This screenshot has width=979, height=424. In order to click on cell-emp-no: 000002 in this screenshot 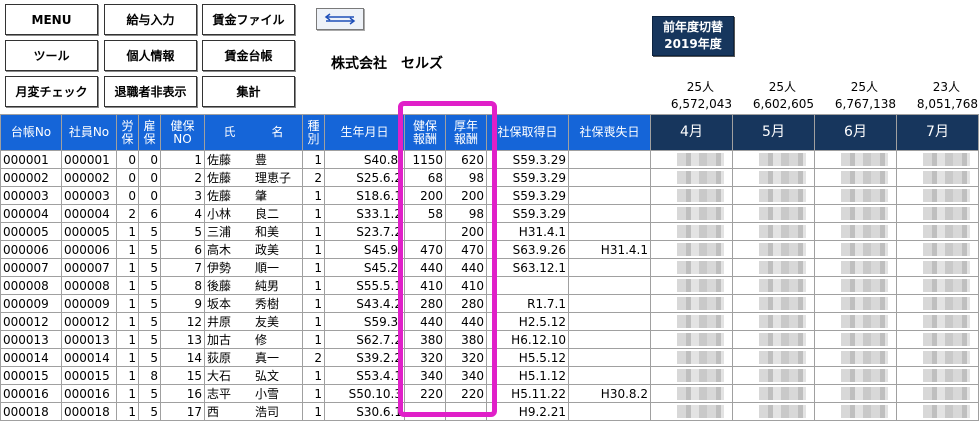, I will do `click(89, 177)`.